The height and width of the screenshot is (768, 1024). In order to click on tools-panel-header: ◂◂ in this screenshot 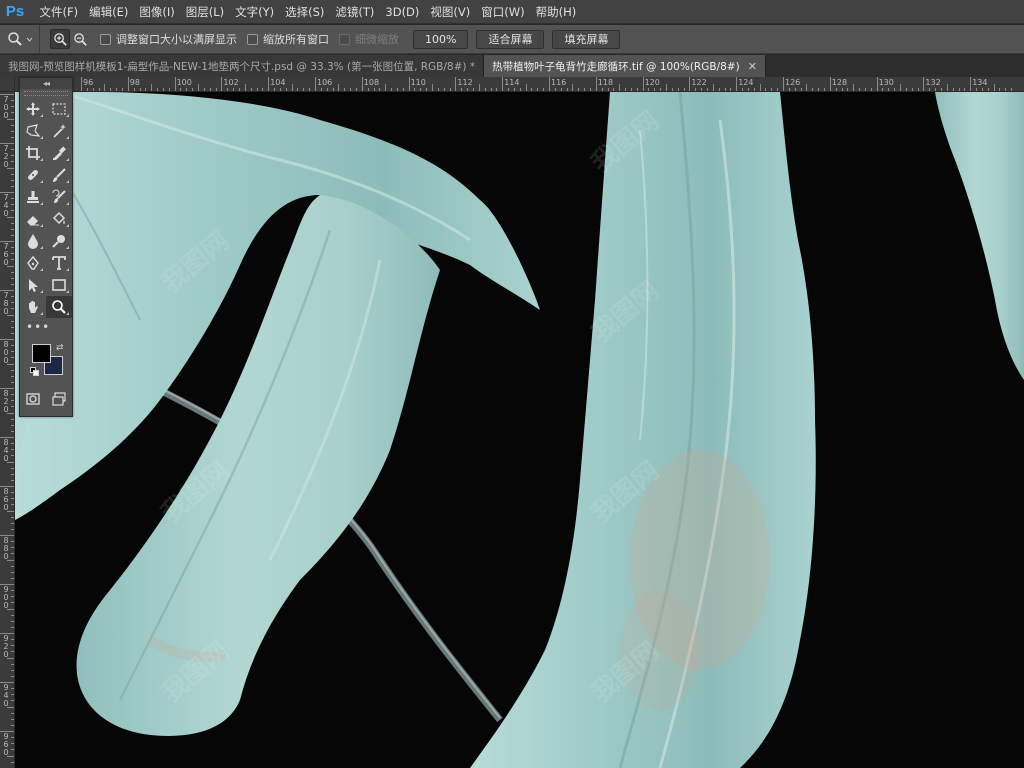, I will do `click(46, 83)`.